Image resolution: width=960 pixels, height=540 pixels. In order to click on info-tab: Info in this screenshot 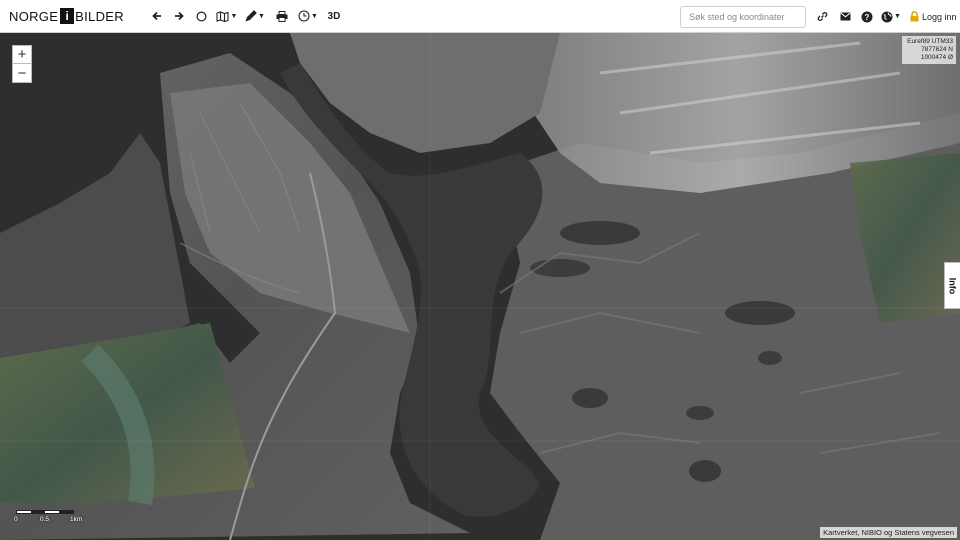, I will do `click(952, 285)`.